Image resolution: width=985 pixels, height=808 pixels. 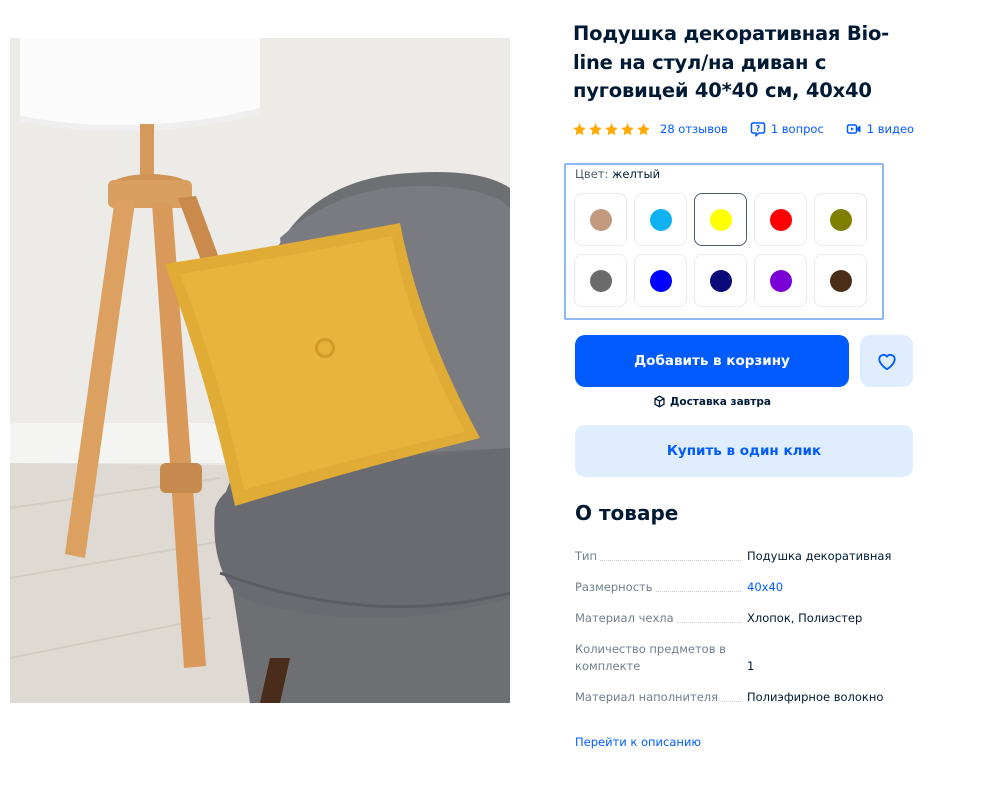 I want to click on product-meta: 28 отзывов ? 1 вопрос 1 видео, so click(x=743, y=129).